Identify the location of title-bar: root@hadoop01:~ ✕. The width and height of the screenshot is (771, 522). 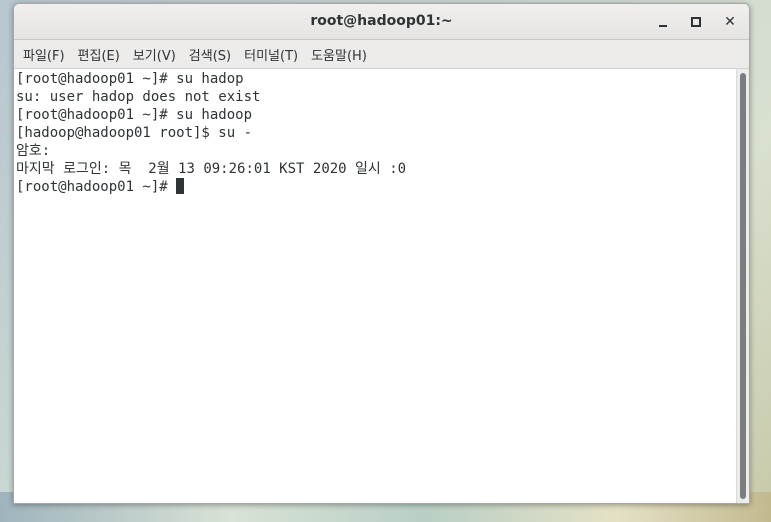
(381, 22).